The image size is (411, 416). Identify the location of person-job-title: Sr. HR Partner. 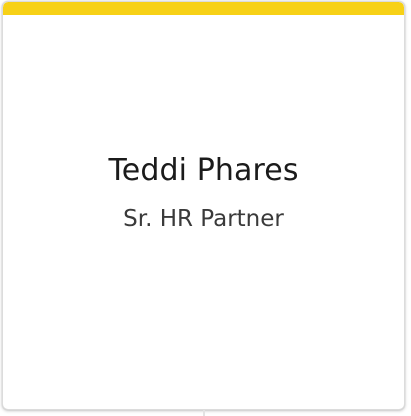
(203, 219).